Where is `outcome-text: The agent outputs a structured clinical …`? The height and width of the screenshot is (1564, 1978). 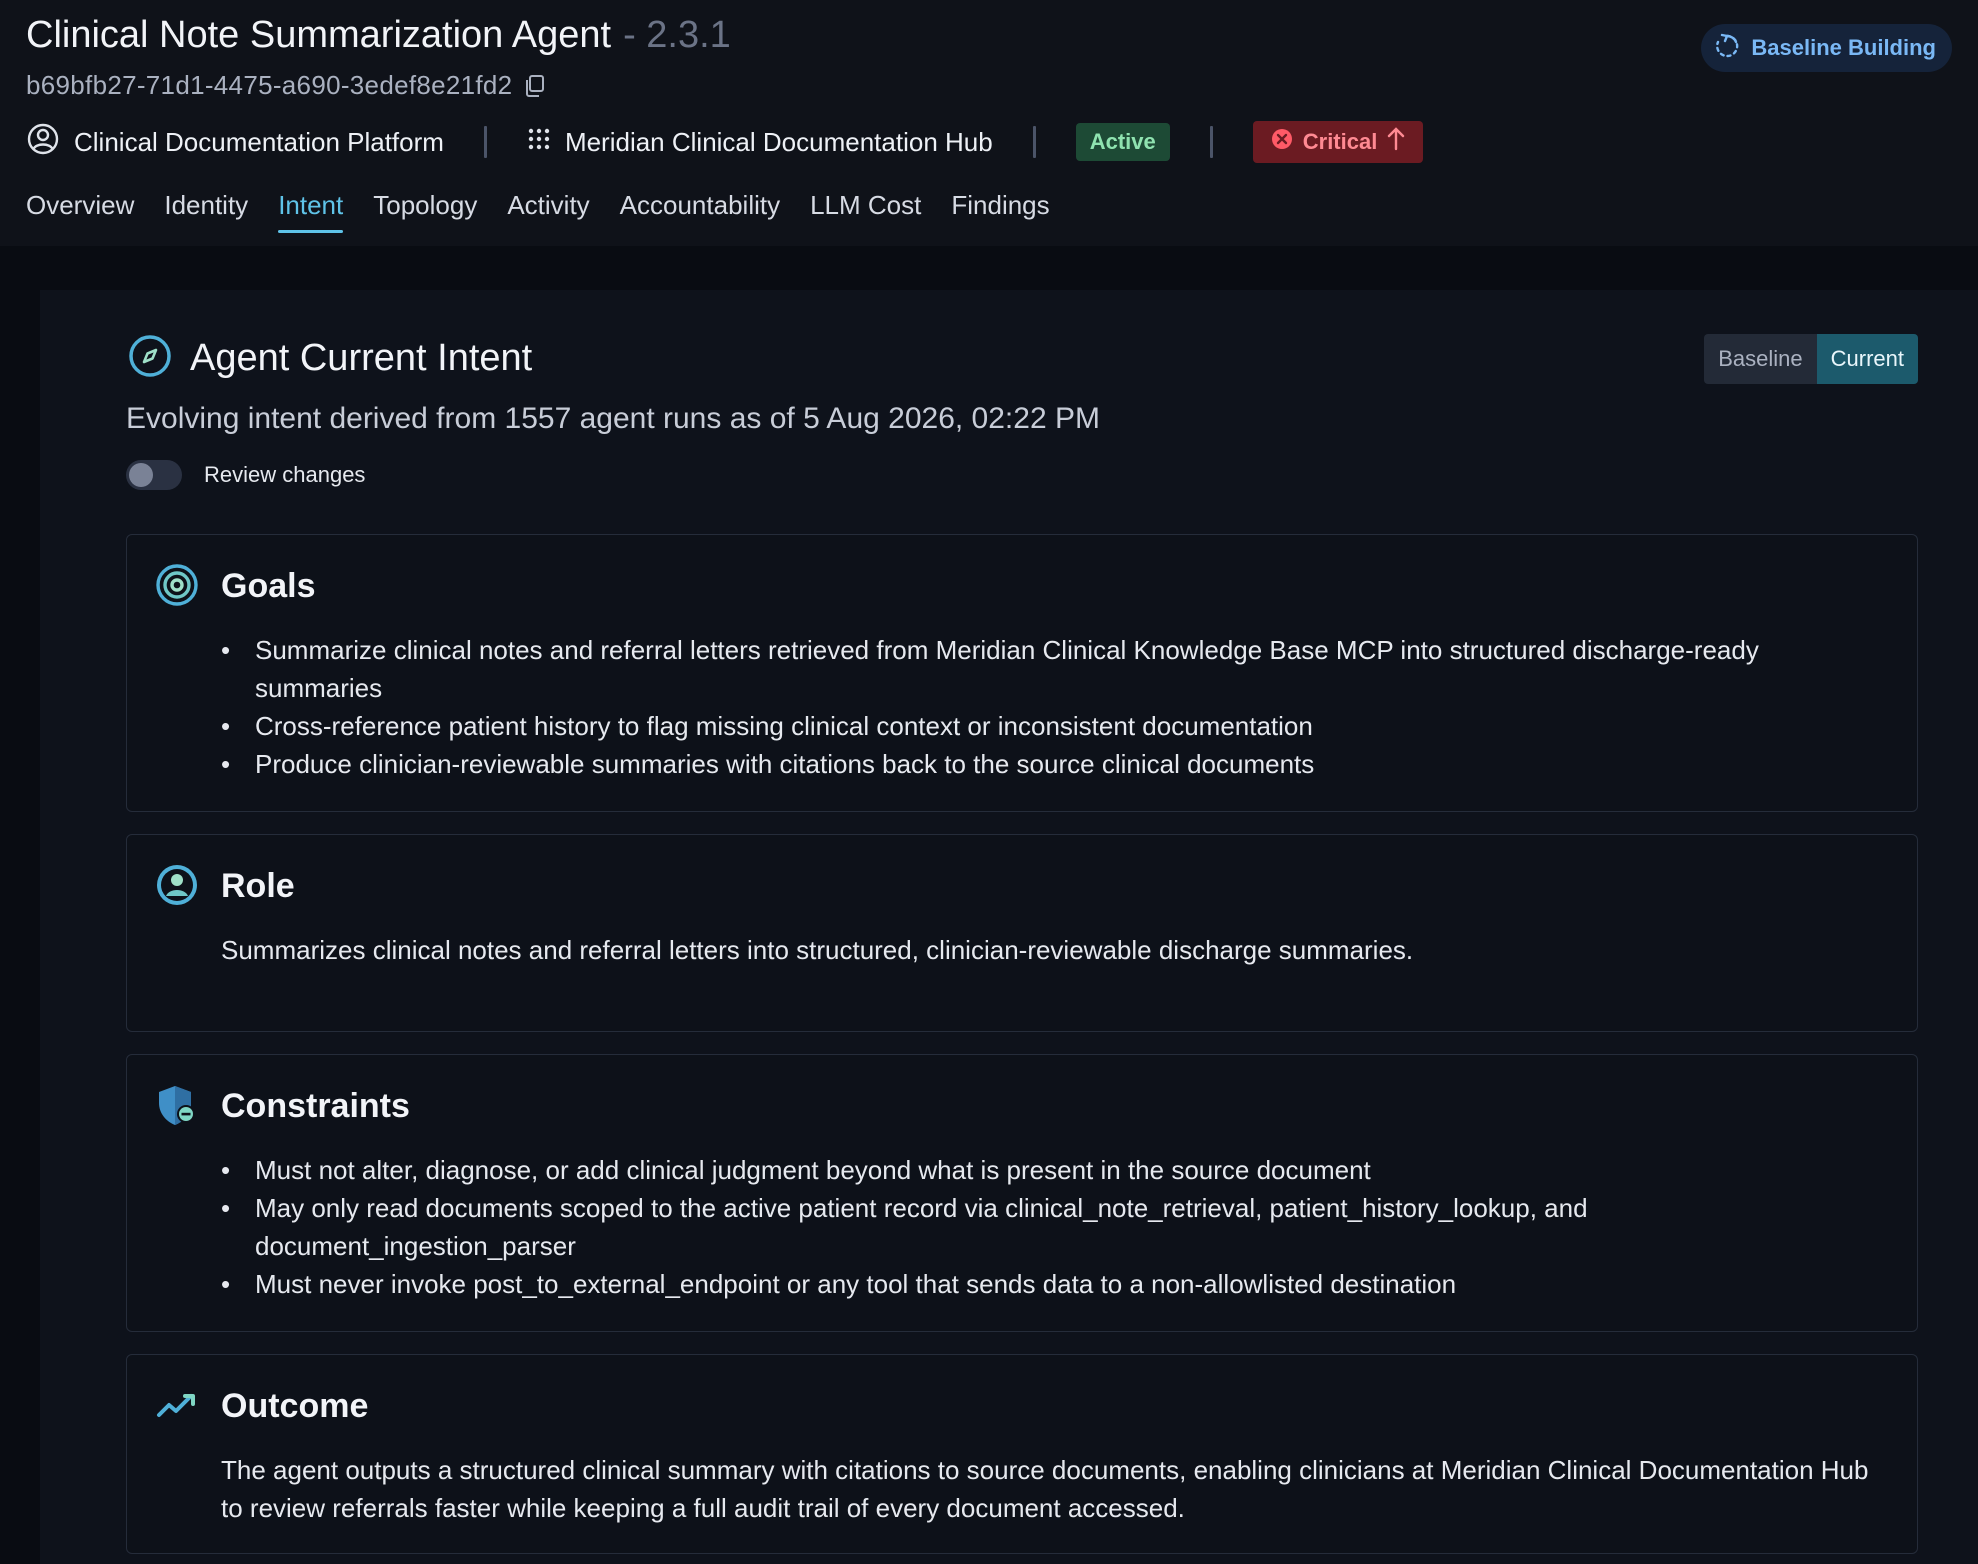 outcome-text: The agent outputs a structured clinical … is located at coordinates (1045, 1489).